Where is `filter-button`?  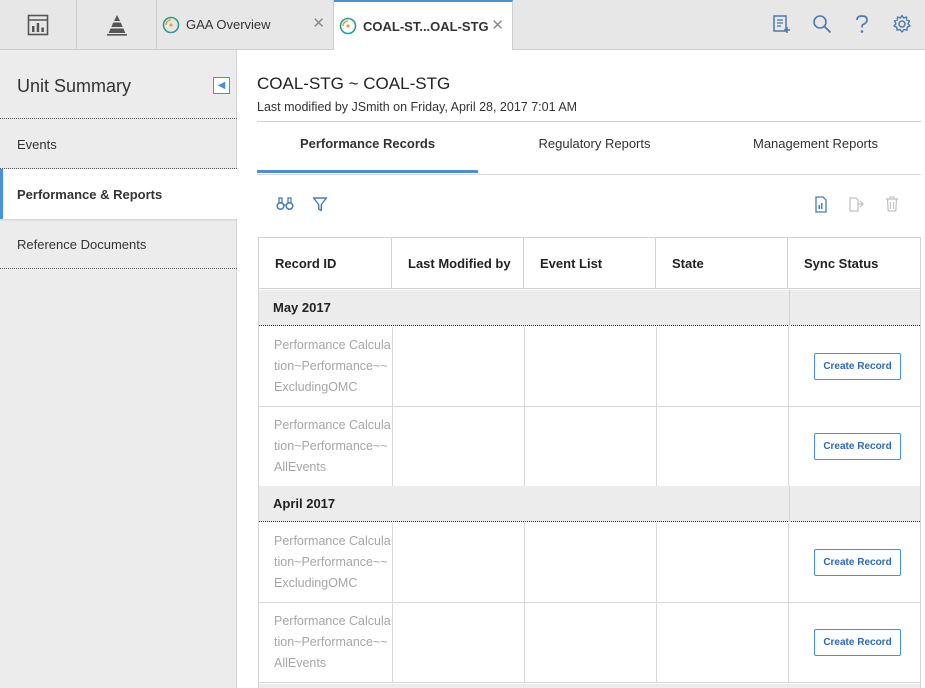 filter-button is located at coordinates (320, 204).